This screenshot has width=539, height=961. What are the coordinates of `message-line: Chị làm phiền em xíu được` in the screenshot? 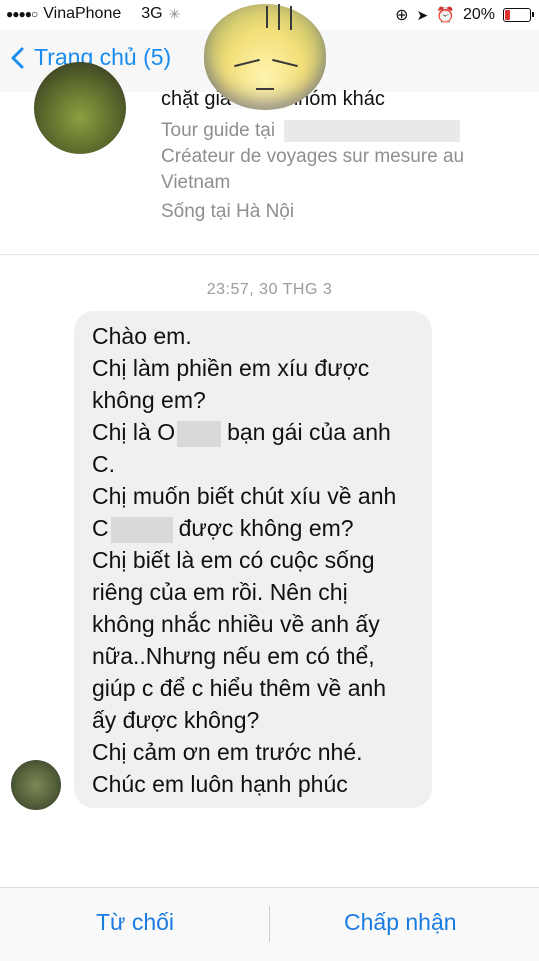 It's located at (231, 368).